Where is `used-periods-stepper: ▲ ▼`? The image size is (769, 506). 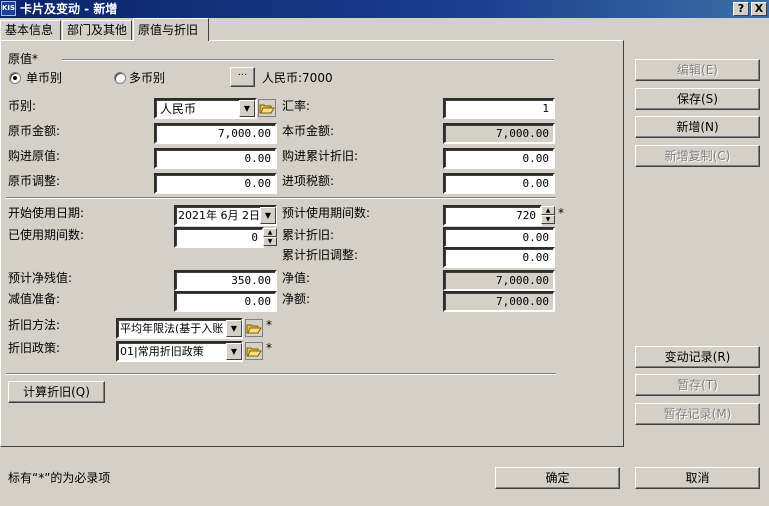
used-periods-stepper: ▲ ▼ is located at coordinates (270, 237).